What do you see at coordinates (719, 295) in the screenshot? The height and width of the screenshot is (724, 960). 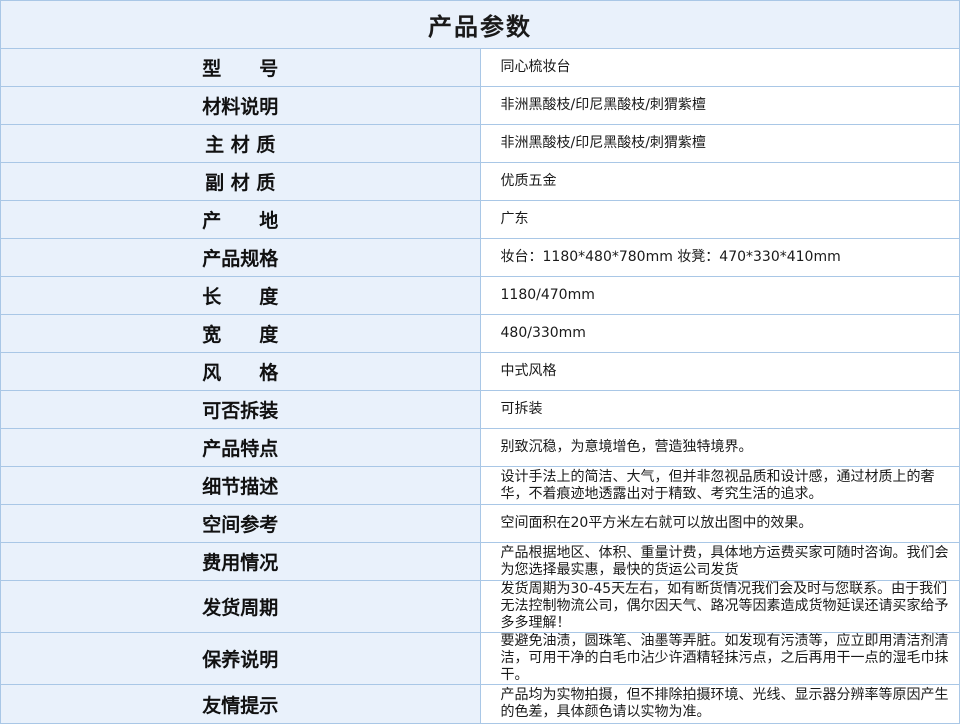 I see `row-value: 1180/470mm` at bounding box center [719, 295].